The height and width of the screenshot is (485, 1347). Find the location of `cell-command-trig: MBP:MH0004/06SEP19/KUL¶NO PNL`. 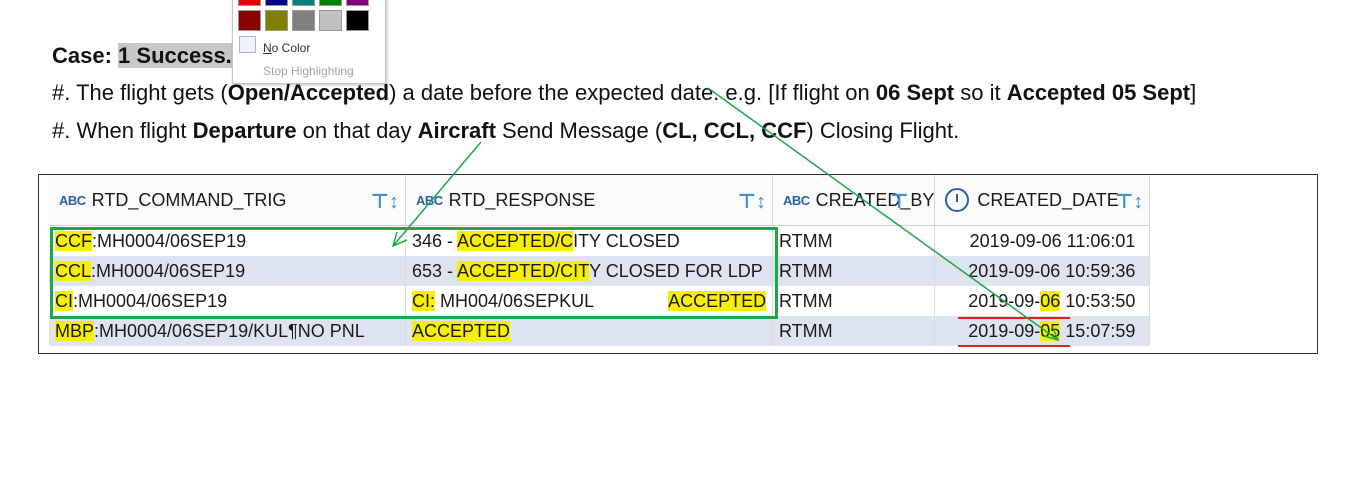

cell-command-trig: MBP:MH0004/06SEP19/KUL¶NO PNL is located at coordinates (227, 331).